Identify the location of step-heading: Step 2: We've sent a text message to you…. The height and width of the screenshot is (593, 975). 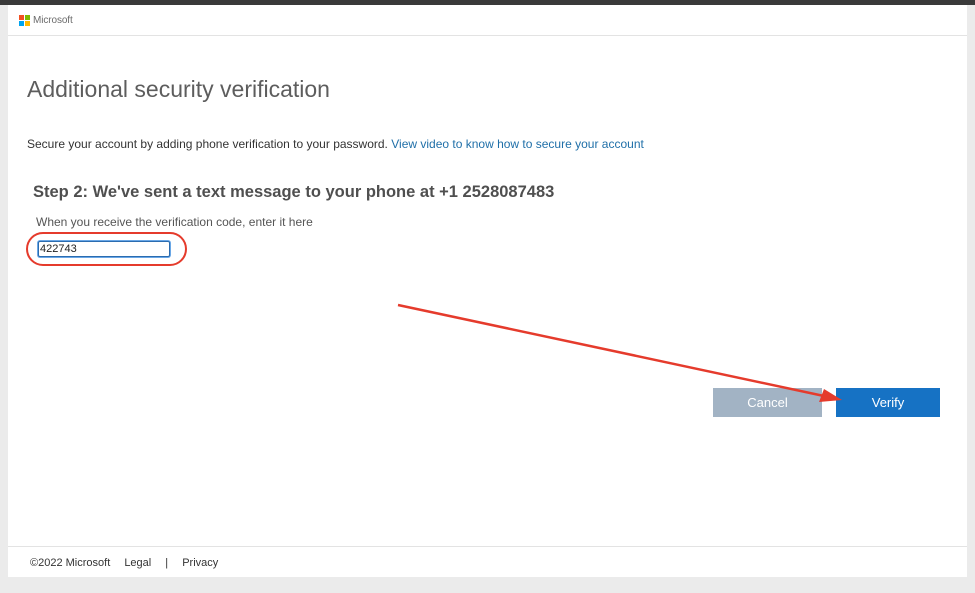
(294, 192).